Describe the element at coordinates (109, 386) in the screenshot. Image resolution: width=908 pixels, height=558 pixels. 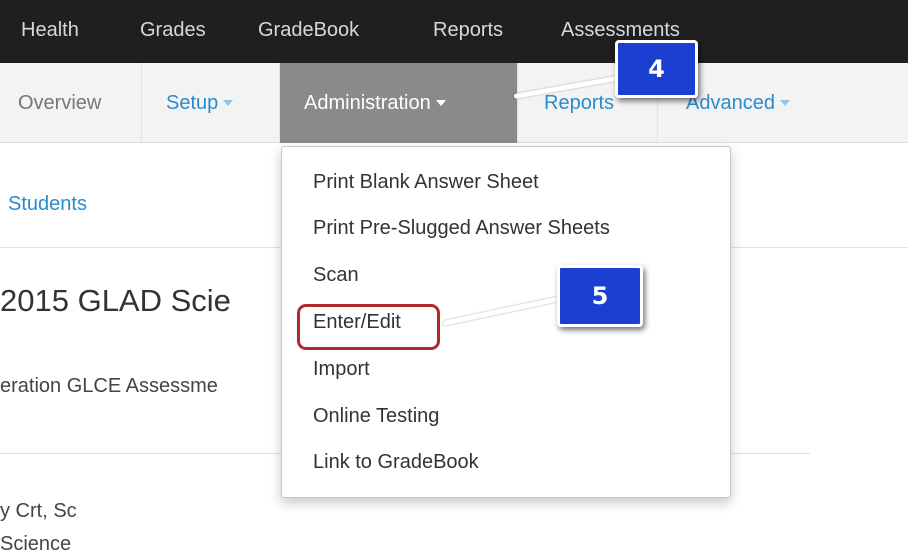
I see `page-subtitle: eration GLCE Assessme` at that location.